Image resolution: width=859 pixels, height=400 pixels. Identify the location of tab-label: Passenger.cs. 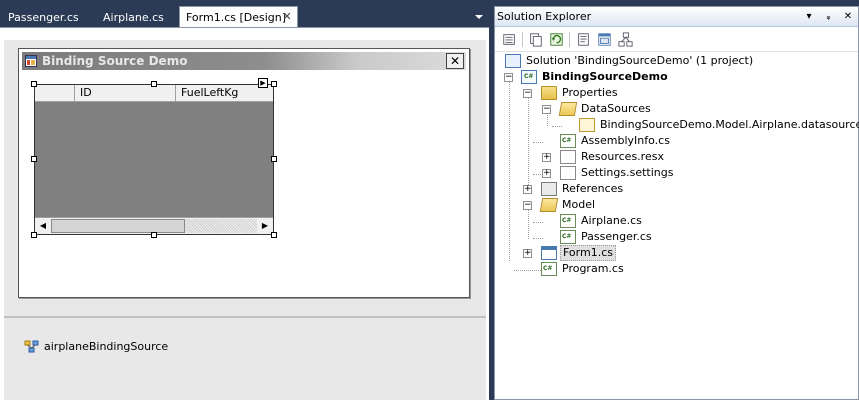
(43, 17).